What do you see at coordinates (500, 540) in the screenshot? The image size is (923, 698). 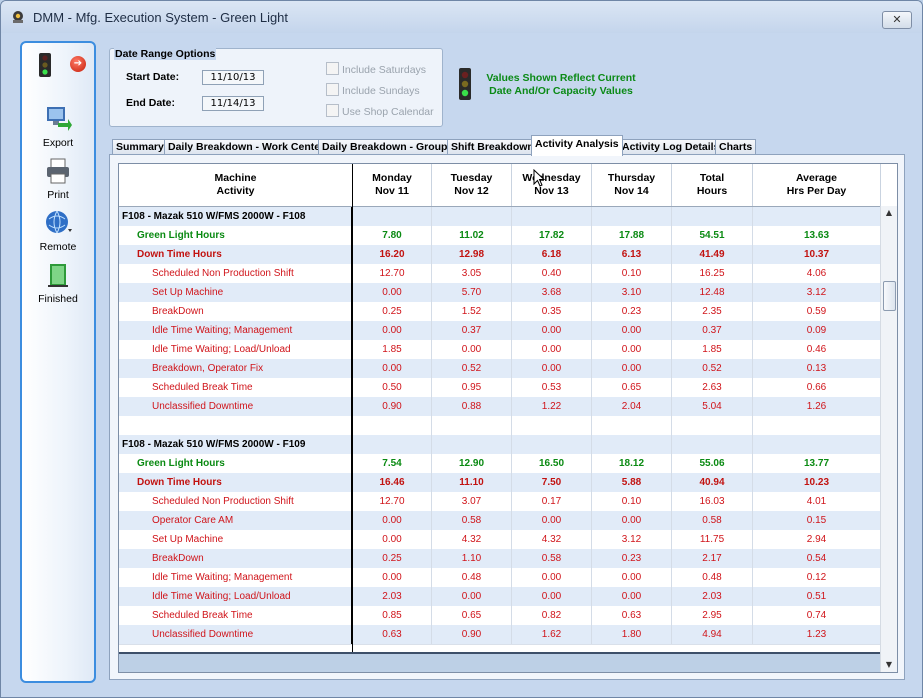 I see `table-row: Set Up Machine 0.00 4.32 4.32 3.12 11.75 2.94` at bounding box center [500, 540].